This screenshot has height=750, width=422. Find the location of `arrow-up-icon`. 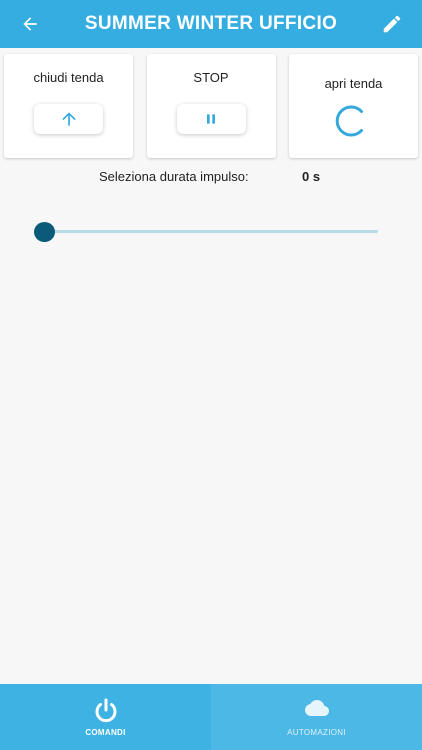

arrow-up-icon is located at coordinates (68, 119).